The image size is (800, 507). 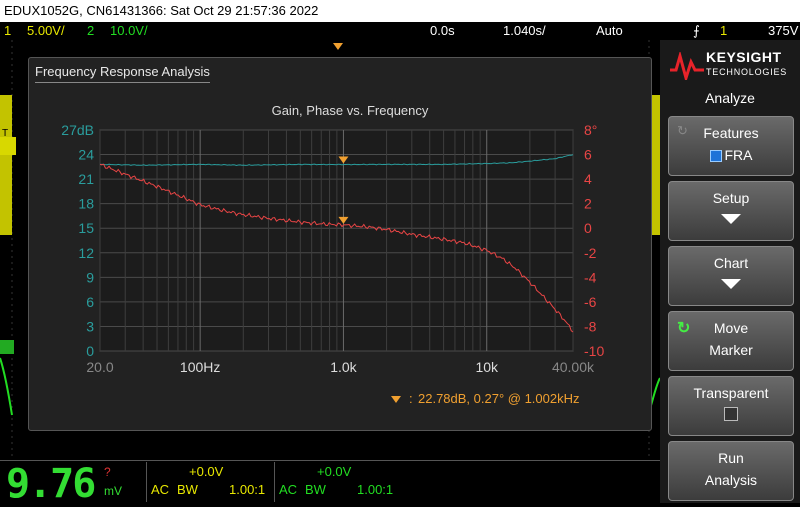 What do you see at coordinates (338, 46) in the screenshot?
I see `trigger-position-icon` at bounding box center [338, 46].